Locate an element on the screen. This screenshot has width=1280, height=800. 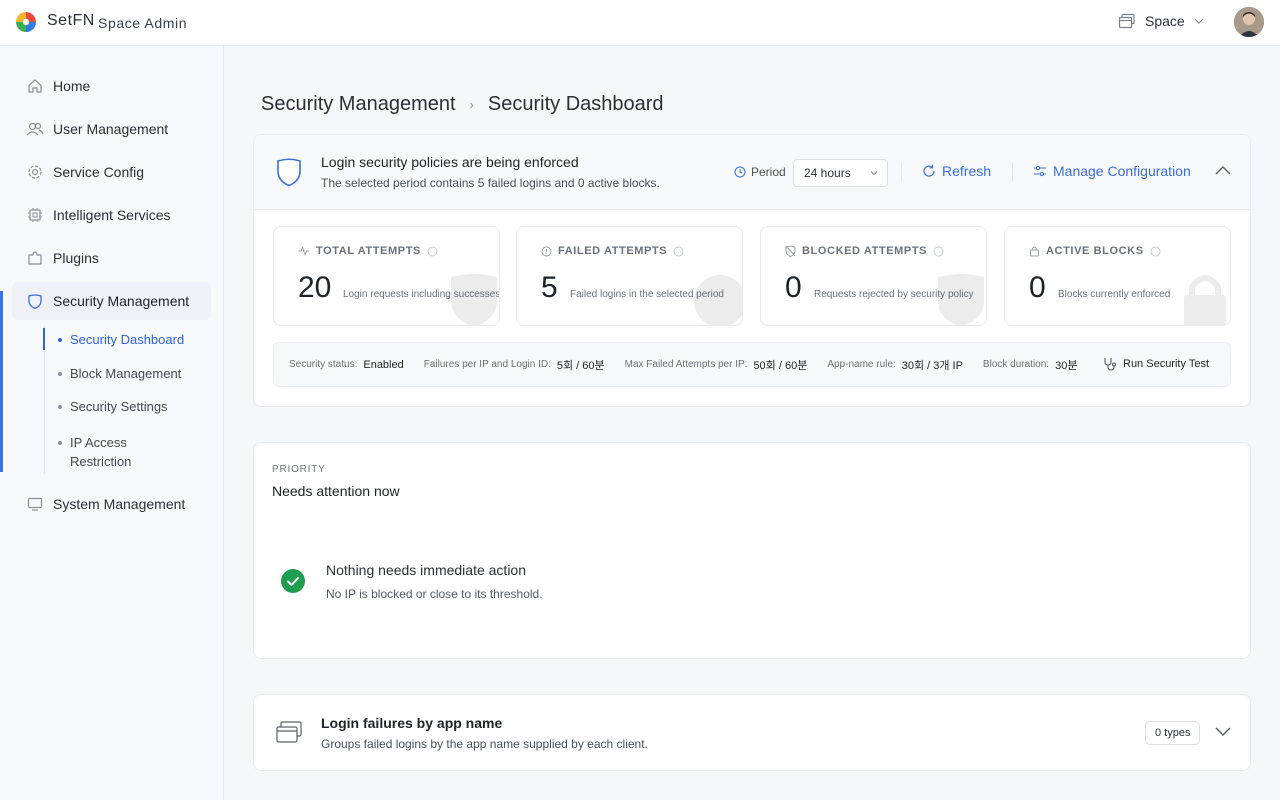
submenu-item-ip-access-restriction: IP Access Restriction is located at coordinates (118, 452).